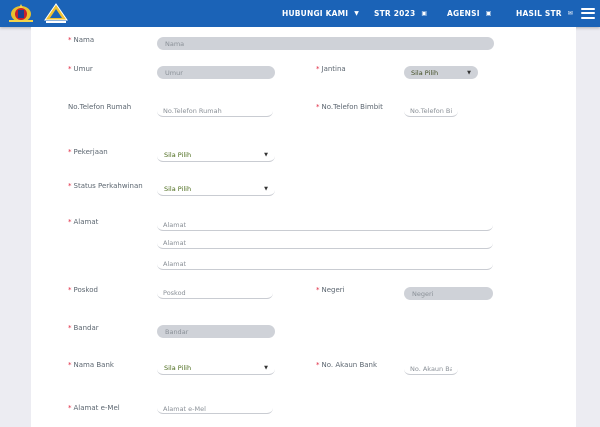  Describe the element at coordinates (105, 186) in the screenshot. I see `status-perkahwinan-label: * Status Perkahwinan` at that location.